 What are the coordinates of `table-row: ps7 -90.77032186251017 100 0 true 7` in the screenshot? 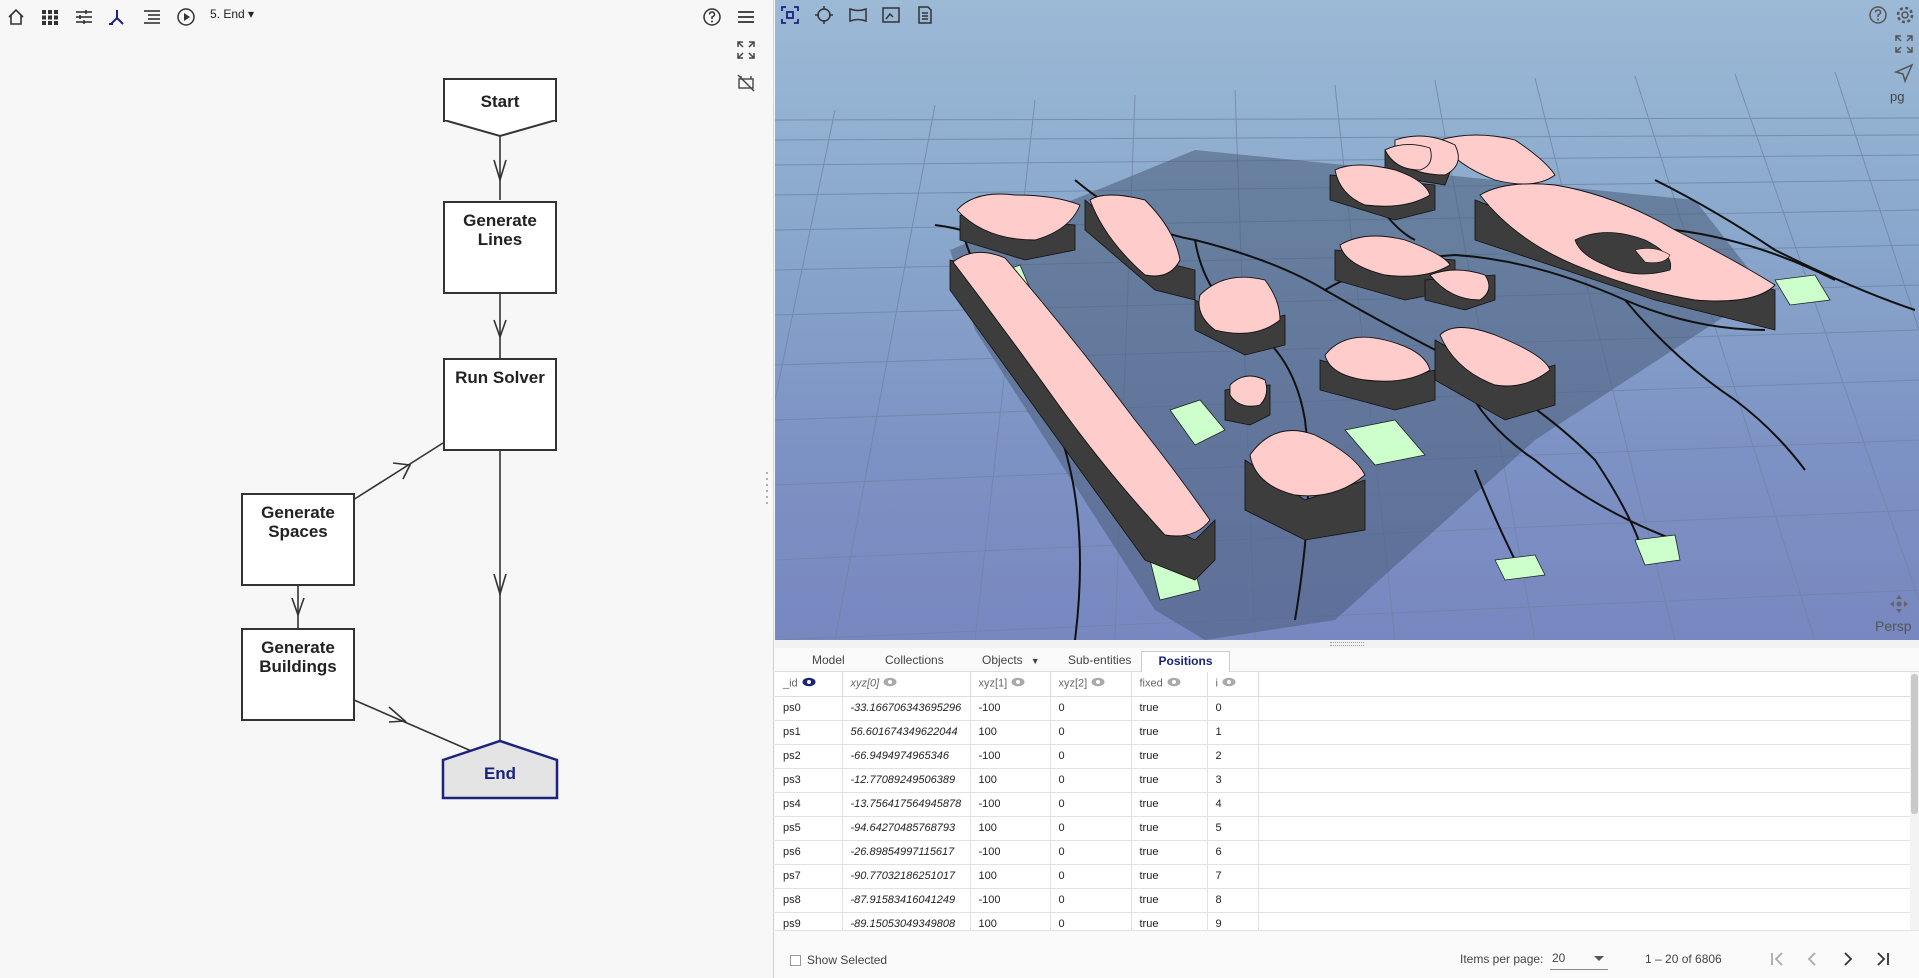 It's located at (1347, 876).